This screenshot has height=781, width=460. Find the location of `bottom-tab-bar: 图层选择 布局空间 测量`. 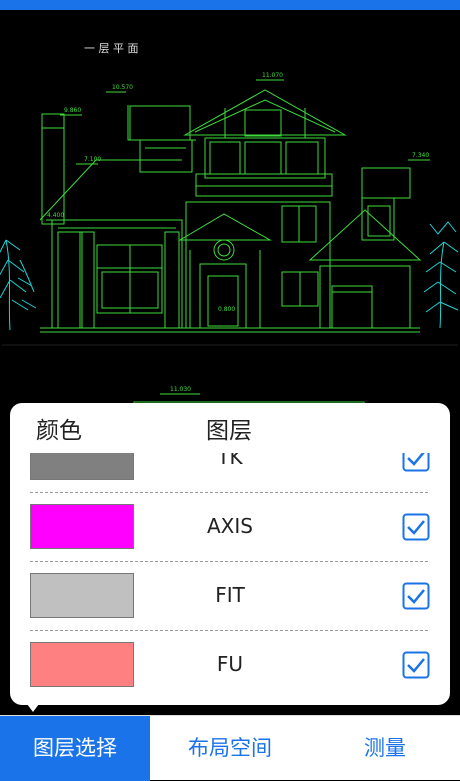

bottom-tab-bar: 图层选择 布局空间 测量 is located at coordinates (230, 748).